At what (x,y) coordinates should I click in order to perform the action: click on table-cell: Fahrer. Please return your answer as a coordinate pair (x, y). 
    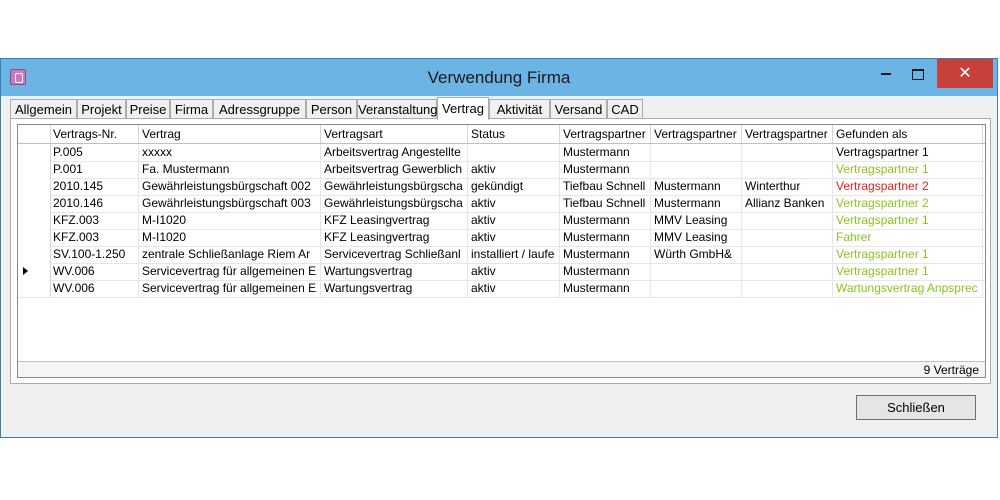
    Looking at the image, I should click on (908, 237).